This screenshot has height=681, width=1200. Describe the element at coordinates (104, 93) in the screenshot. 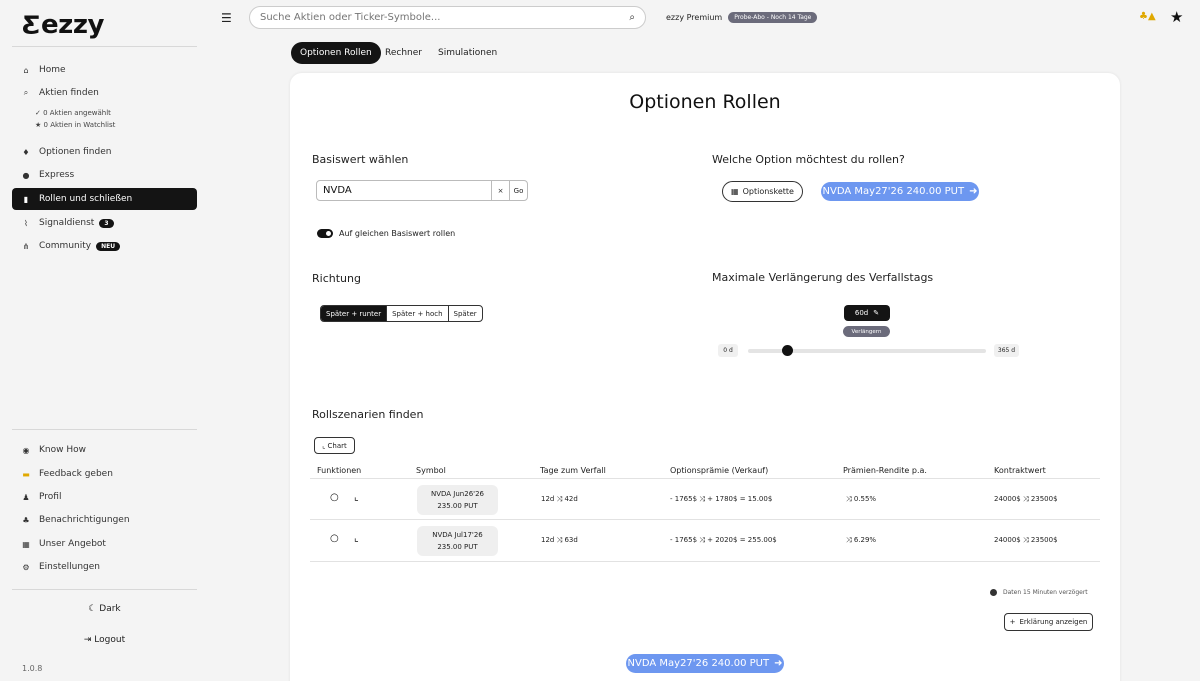

I see `sidebar-item-find-stocks: ⌕ Aktien finden` at that location.